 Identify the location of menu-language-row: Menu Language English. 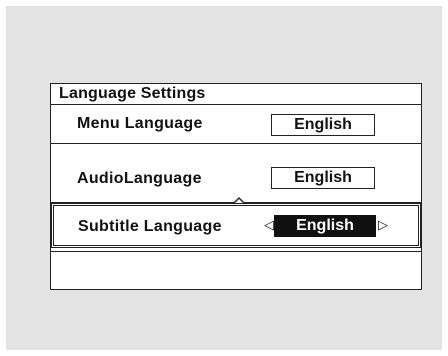
(236, 124).